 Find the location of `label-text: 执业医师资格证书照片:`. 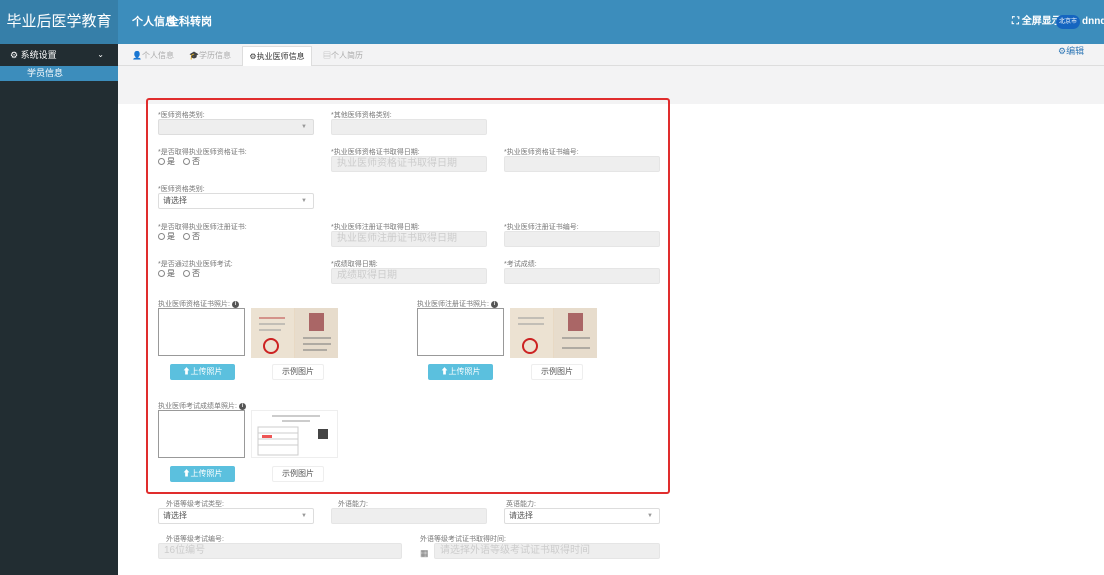

label-text: 执业医师资格证书照片: is located at coordinates (194, 304).